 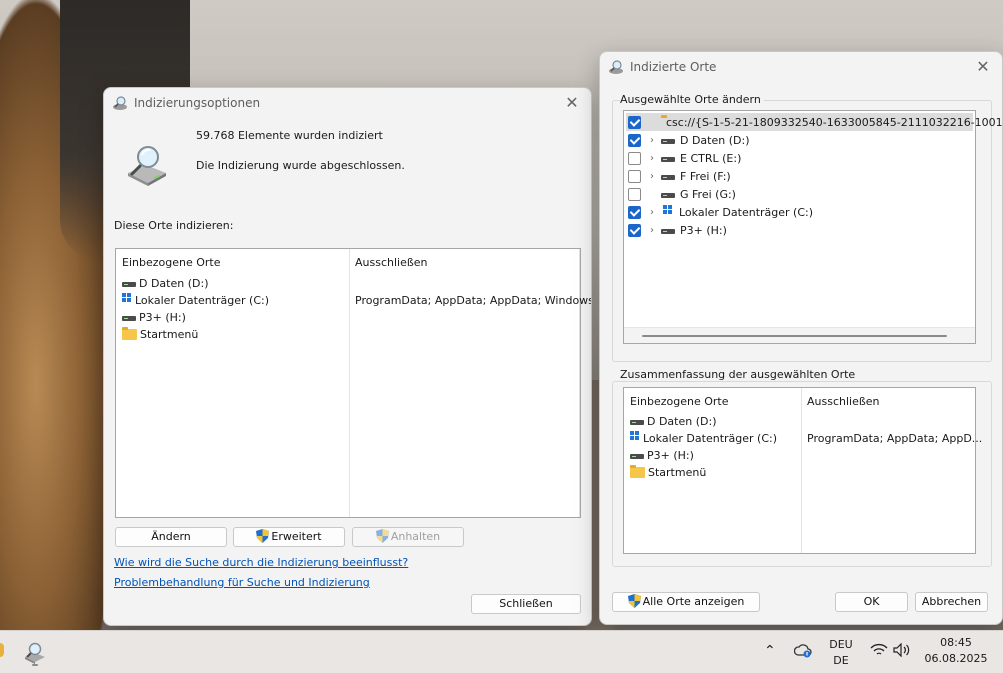 I want to click on running-indicator, so click(x=35, y=665).